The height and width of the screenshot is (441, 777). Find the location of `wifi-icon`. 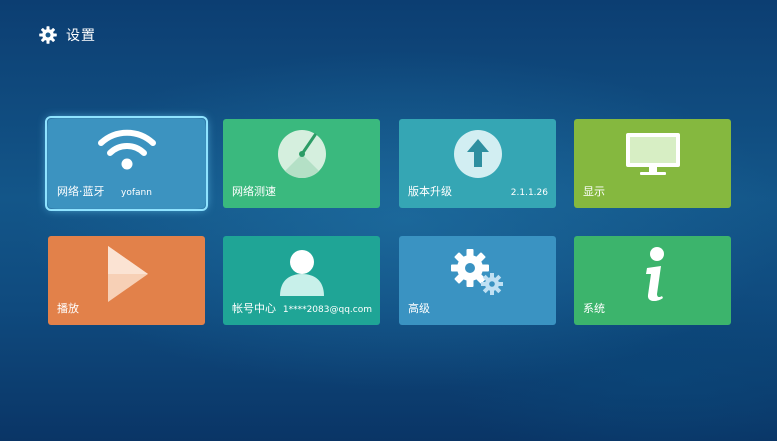

wifi-icon is located at coordinates (126, 149).